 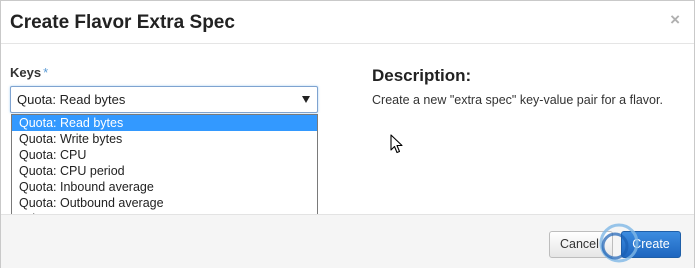 What do you see at coordinates (46, 72) in the screenshot?
I see `required-marker: *` at bounding box center [46, 72].